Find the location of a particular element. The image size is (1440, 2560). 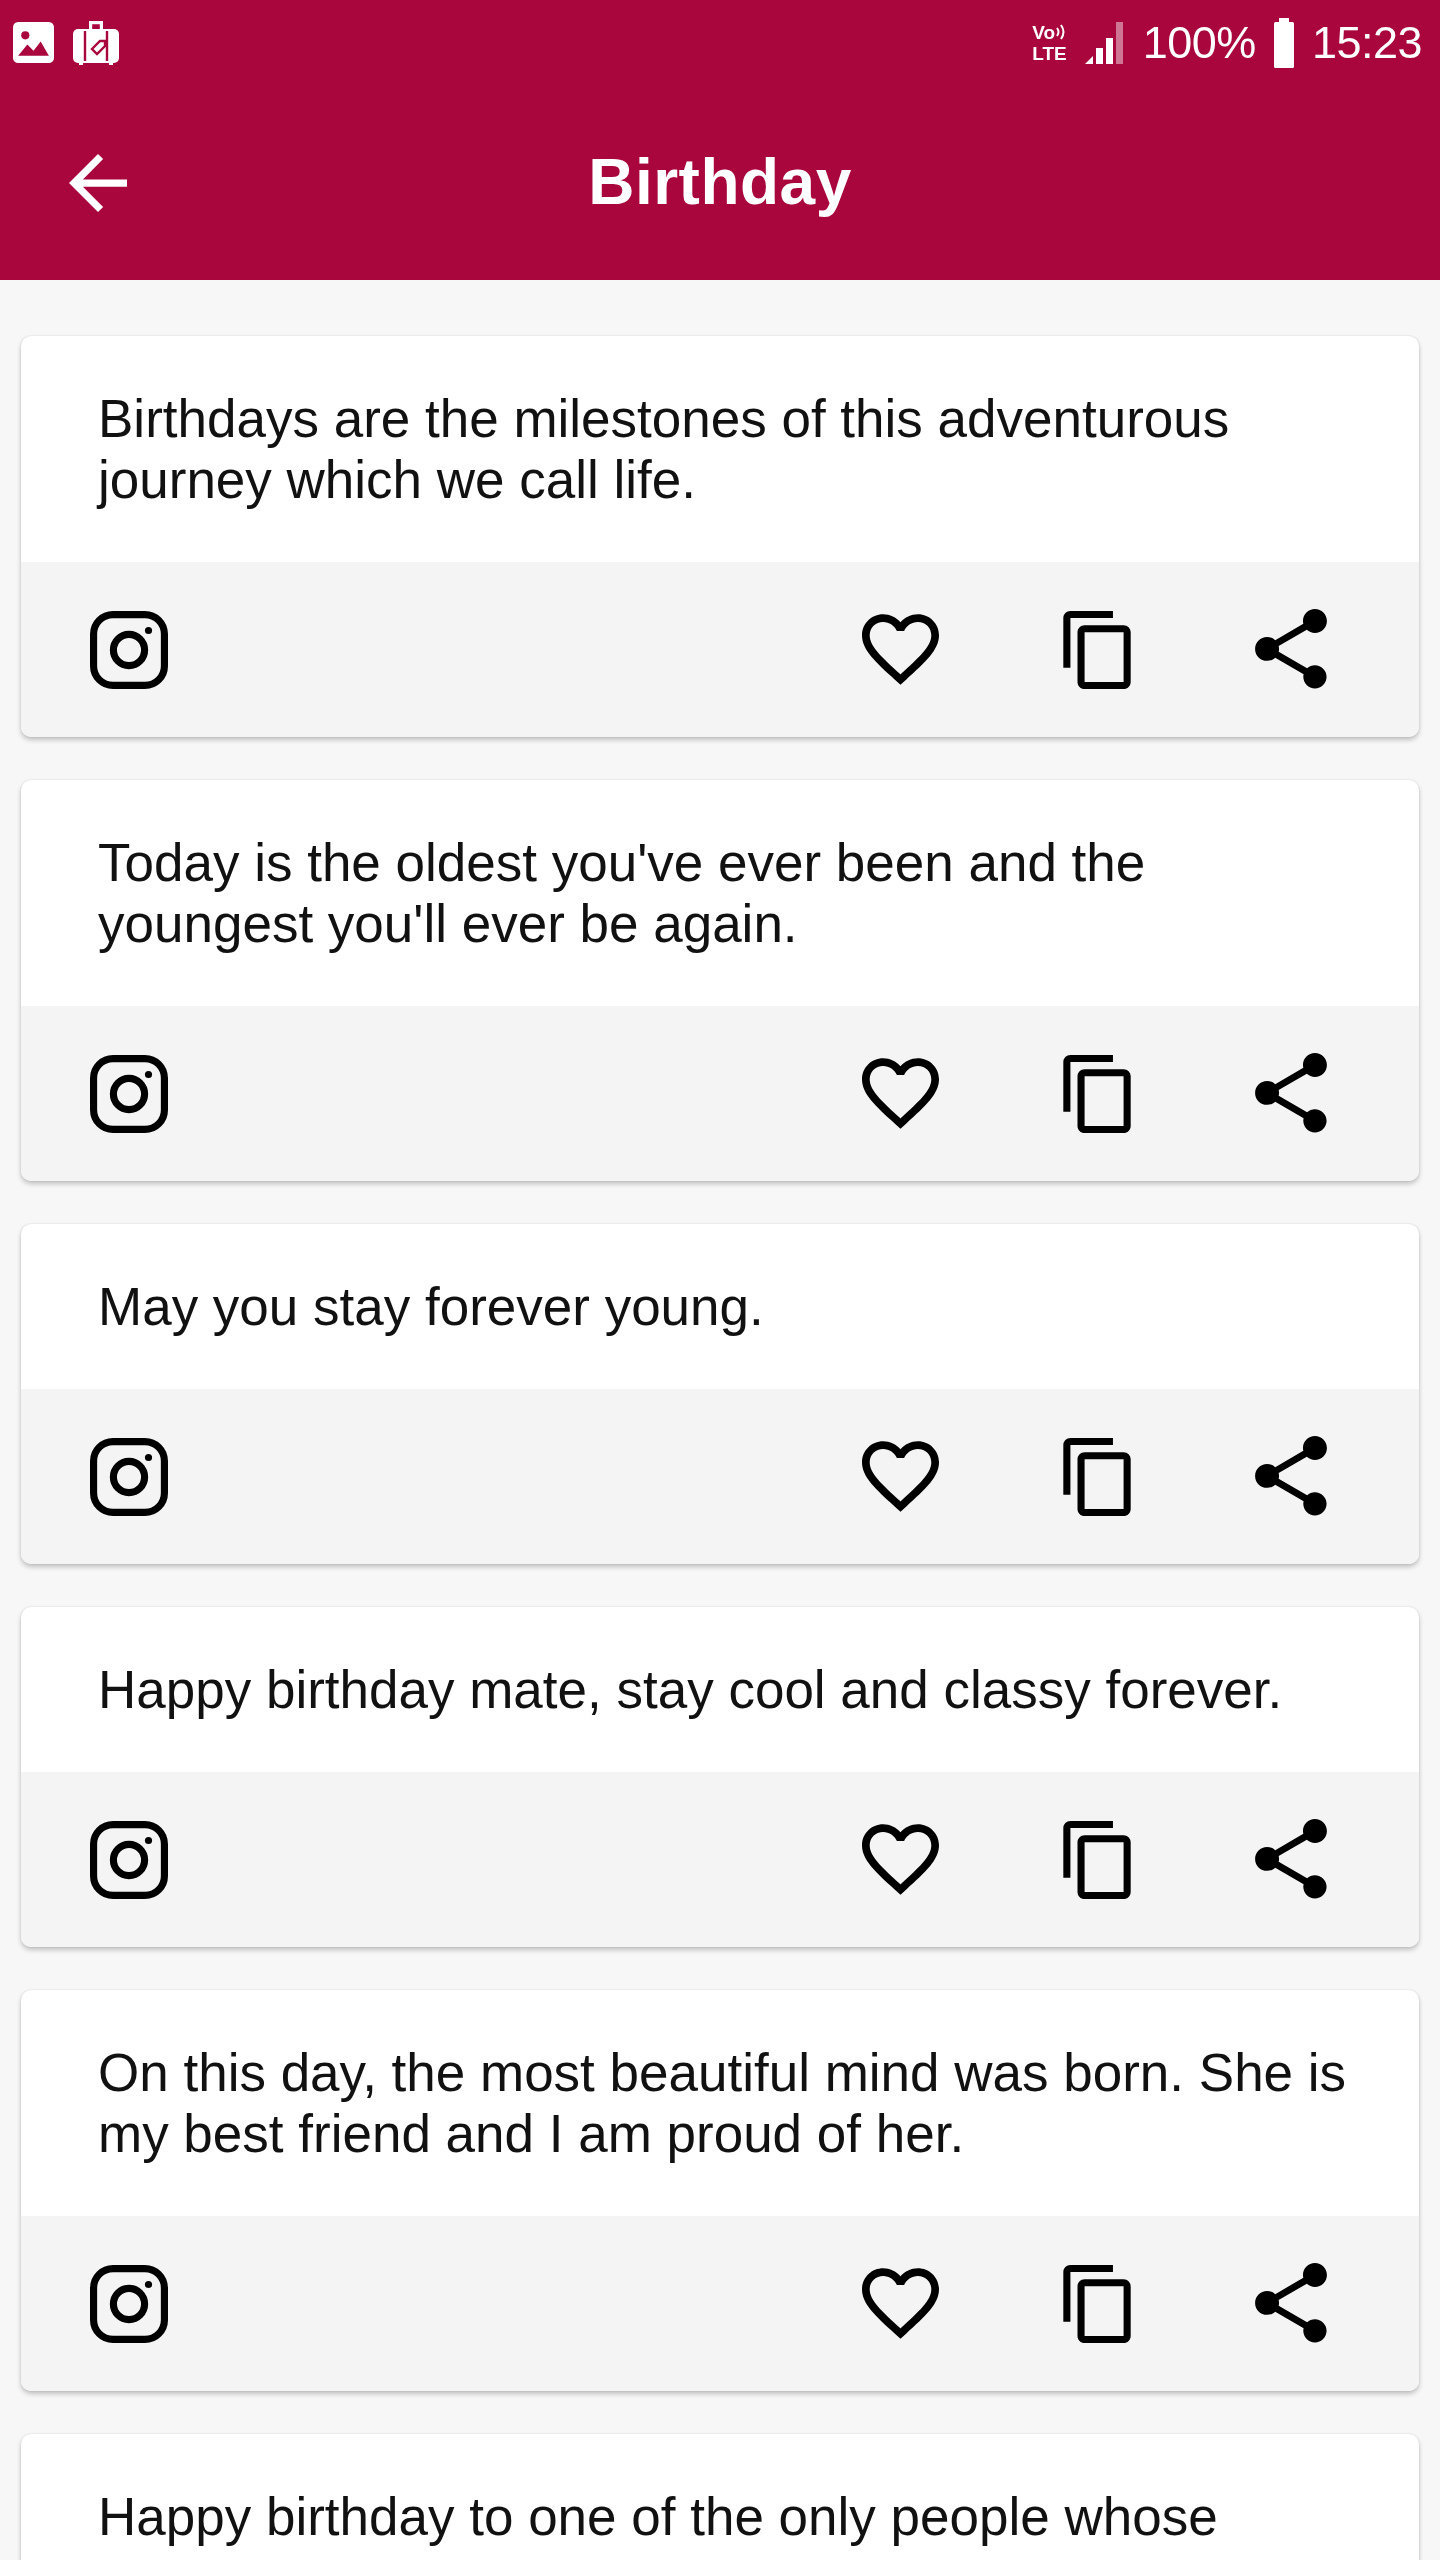

quote-text: Happy birthday mate, stay cool and classy forever. is located at coordinates (691, 1689).